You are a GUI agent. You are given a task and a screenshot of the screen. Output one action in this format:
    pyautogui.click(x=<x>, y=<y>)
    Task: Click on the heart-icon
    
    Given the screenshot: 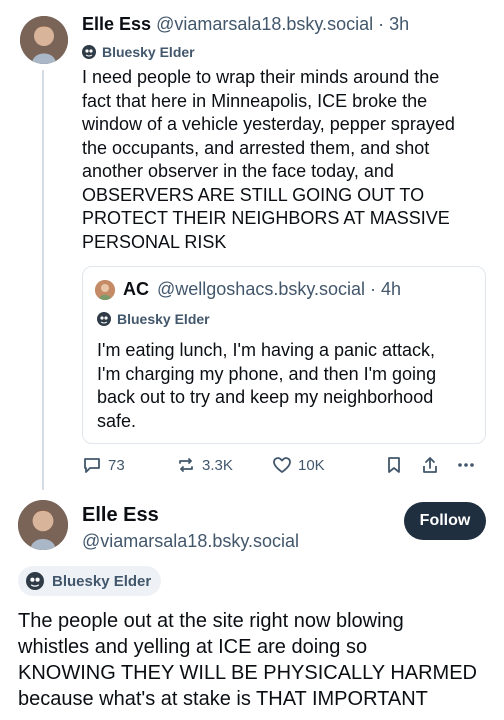 What is the action you would take?
    pyautogui.click(x=282, y=465)
    